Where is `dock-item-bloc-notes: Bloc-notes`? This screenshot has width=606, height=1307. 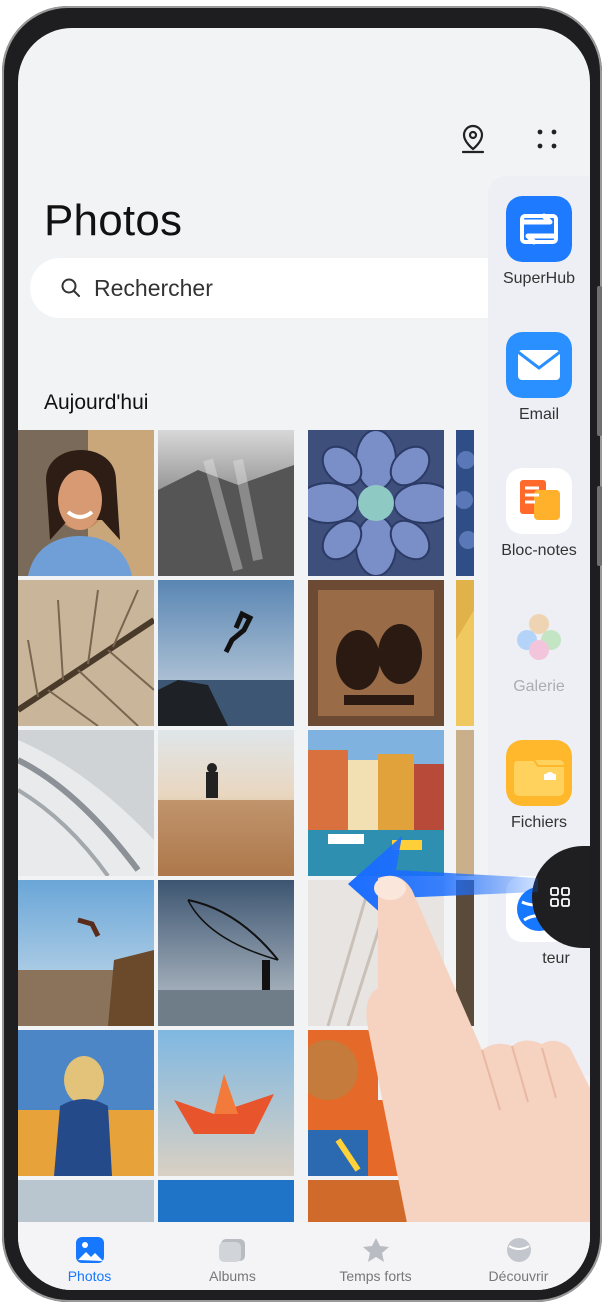
dock-item-bloc-notes: Bloc-notes is located at coordinates (539, 514).